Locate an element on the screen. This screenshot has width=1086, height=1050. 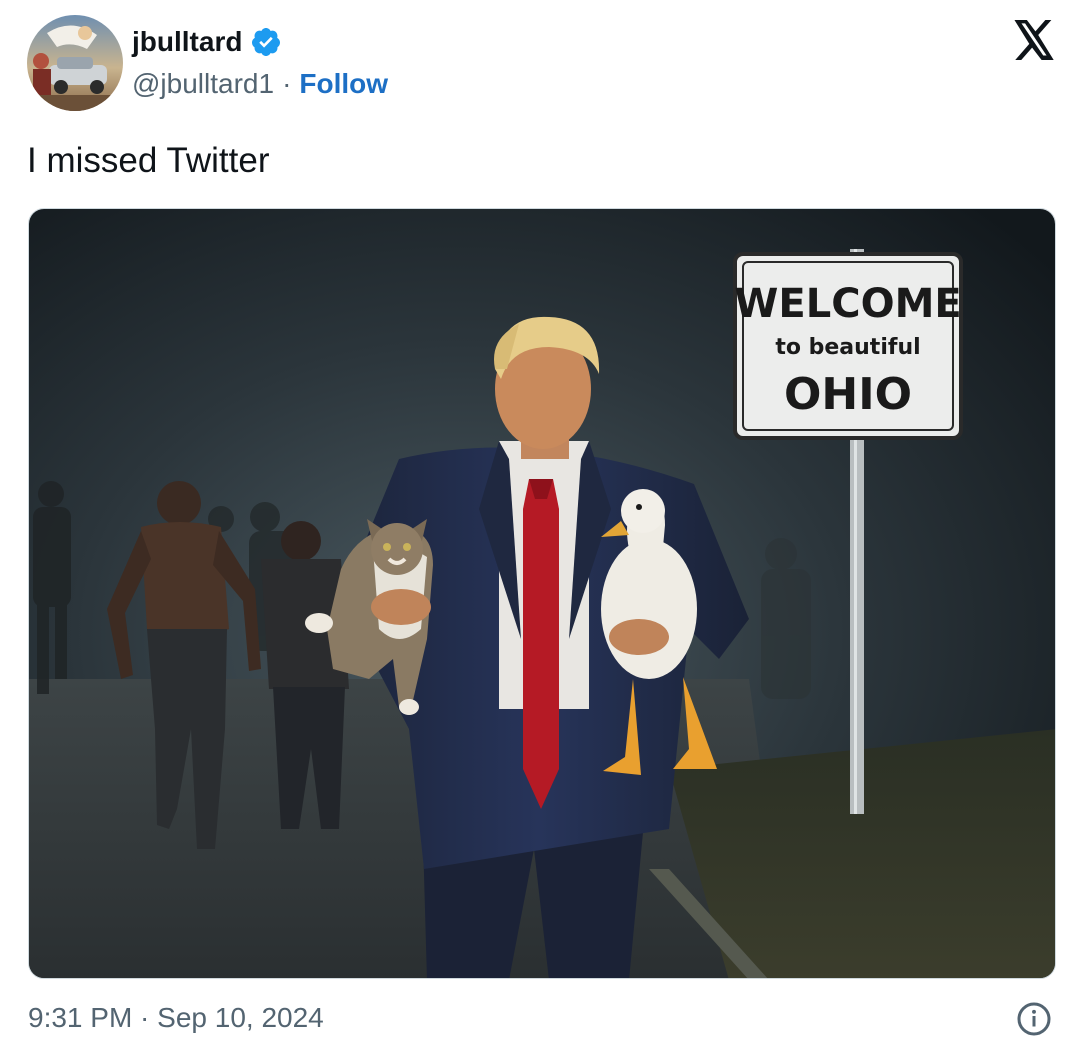
tweet-timestamp: 9:31 PM · Sep 10, 2024 is located at coordinates (176, 1018).